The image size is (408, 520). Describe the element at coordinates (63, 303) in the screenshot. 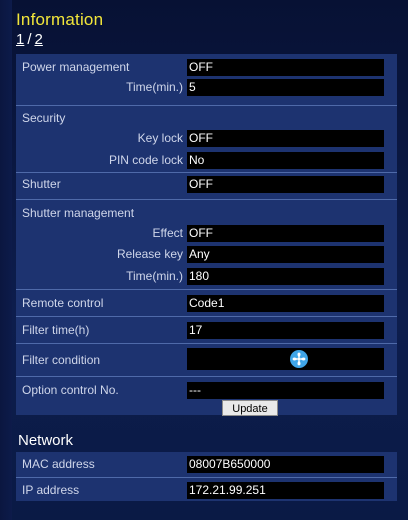

I see `remote-control-label: Remote control` at that location.